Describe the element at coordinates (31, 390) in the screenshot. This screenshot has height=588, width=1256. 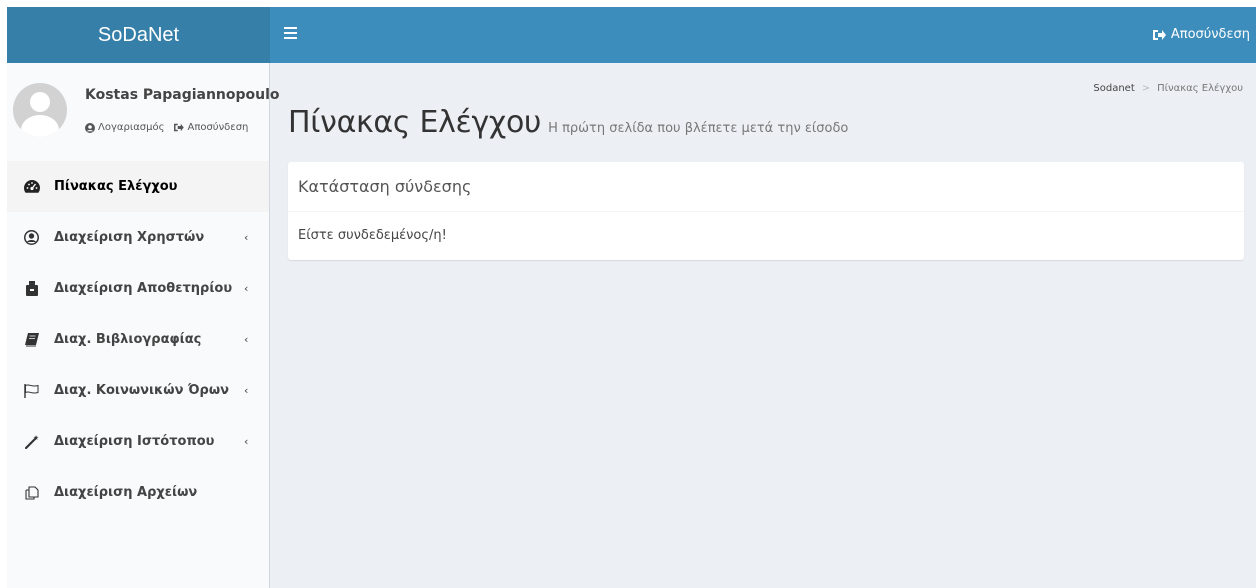
I see `flag-icon` at that location.